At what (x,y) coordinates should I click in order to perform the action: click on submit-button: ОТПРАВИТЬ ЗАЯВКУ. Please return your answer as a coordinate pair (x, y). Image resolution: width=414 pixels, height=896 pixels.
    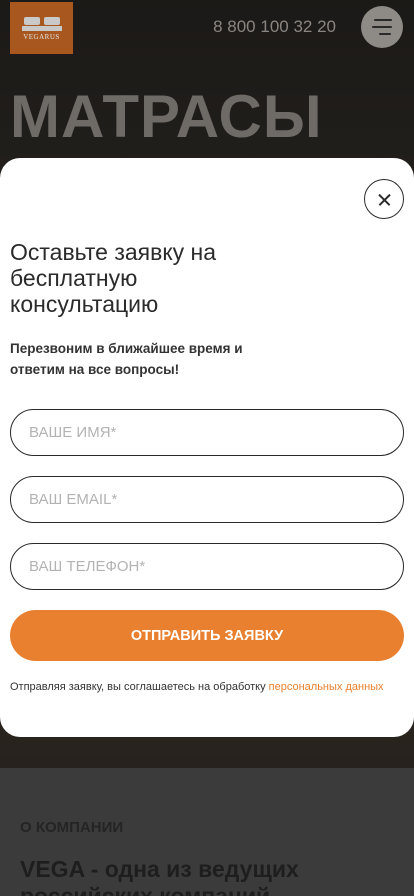
    Looking at the image, I should click on (207, 635).